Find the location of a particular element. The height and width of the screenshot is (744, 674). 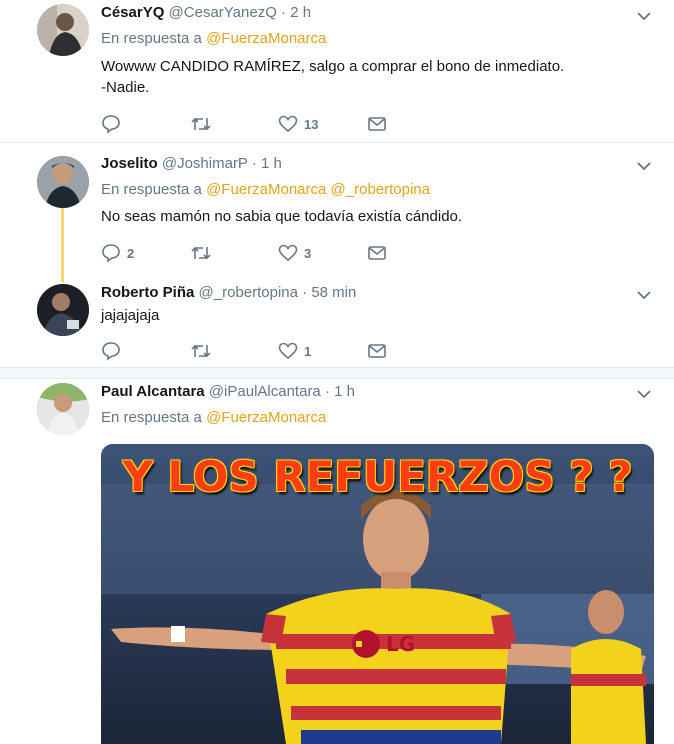

user-handle: @iPaulAlcantara is located at coordinates (265, 391).